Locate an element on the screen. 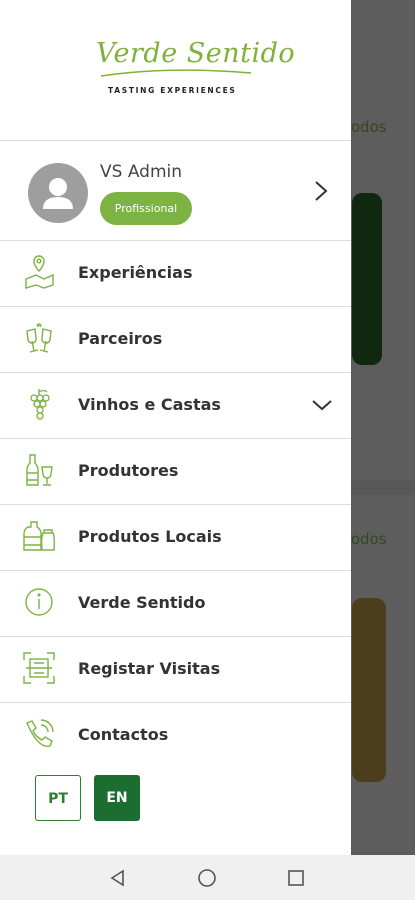 Image resolution: width=415 pixels, height=900 pixels. profile-name: VS Admin is located at coordinates (141, 172).